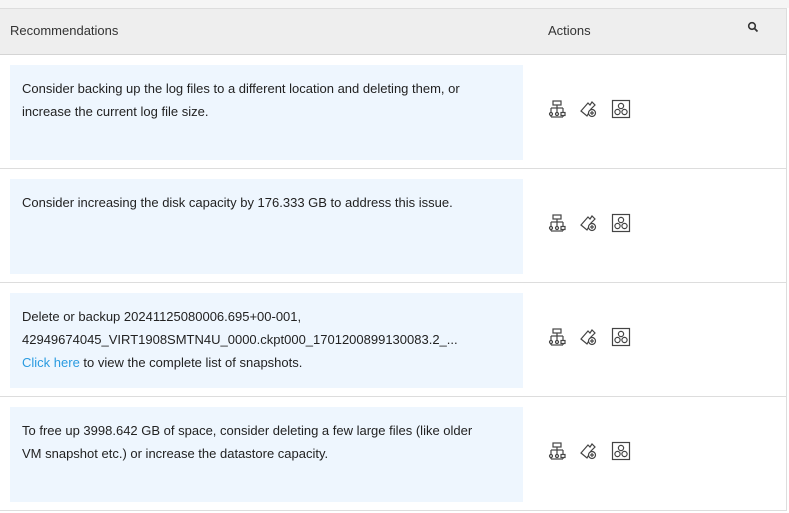  What do you see at coordinates (569, 30) in the screenshot?
I see `column-header-actions: Actions` at bounding box center [569, 30].